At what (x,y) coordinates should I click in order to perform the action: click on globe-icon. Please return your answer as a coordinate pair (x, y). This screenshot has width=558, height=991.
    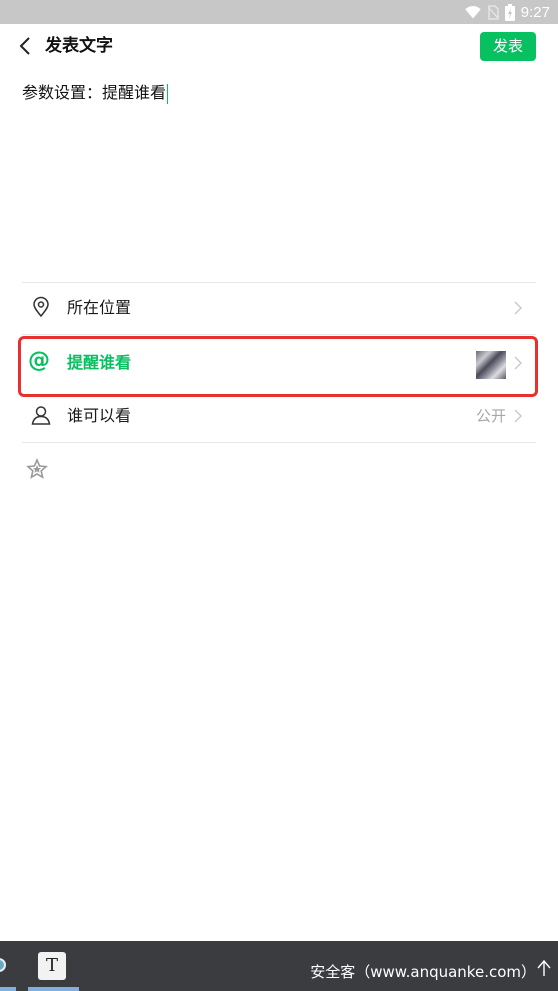
    Looking at the image, I should click on (3, 965).